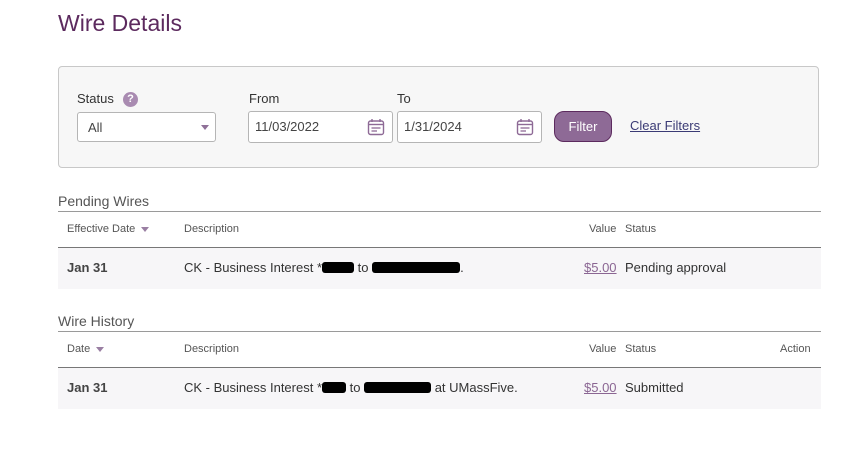  Describe the element at coordinates (120, 23) in the screenshot. I see `page-title: Wire Details` at that location.